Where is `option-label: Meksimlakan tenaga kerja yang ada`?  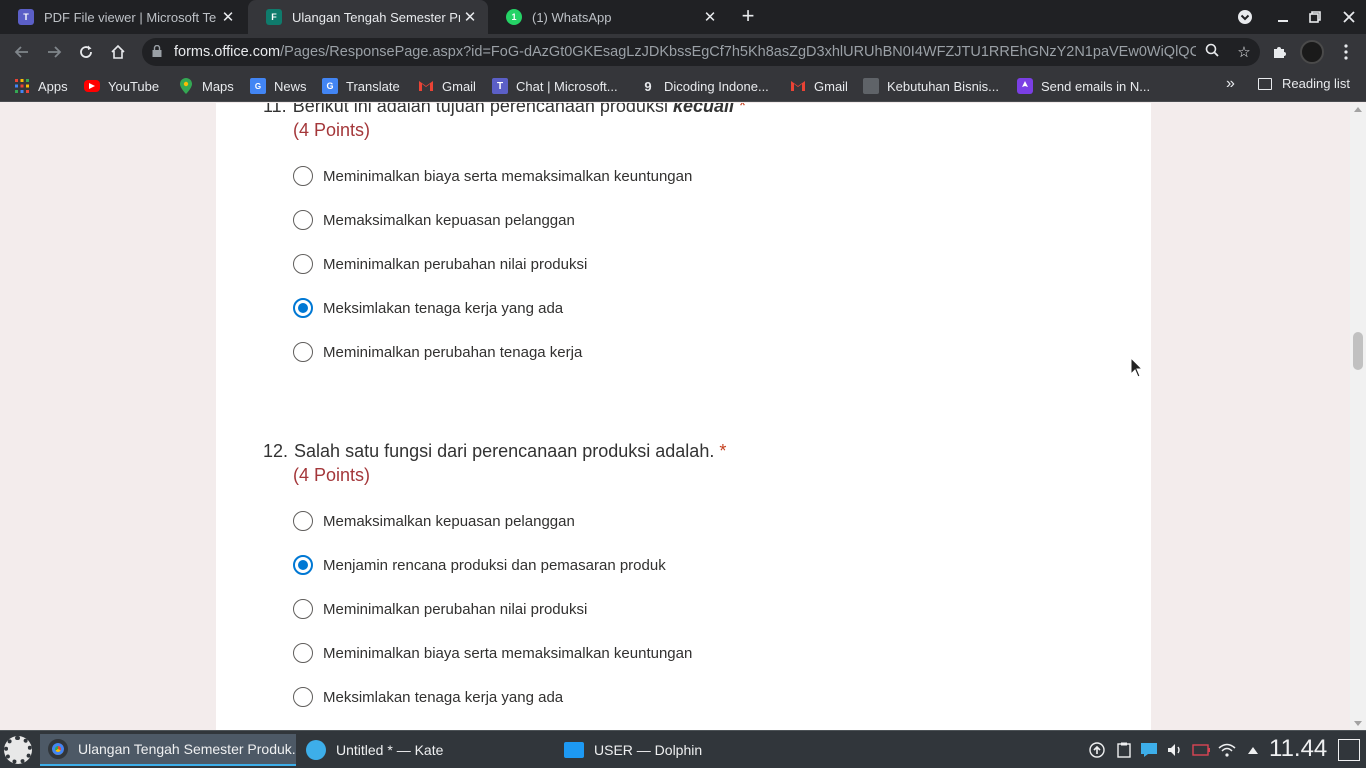 option-label: Meksimlakan tenaga kerja yang ada is located at coordinates (443, 697).